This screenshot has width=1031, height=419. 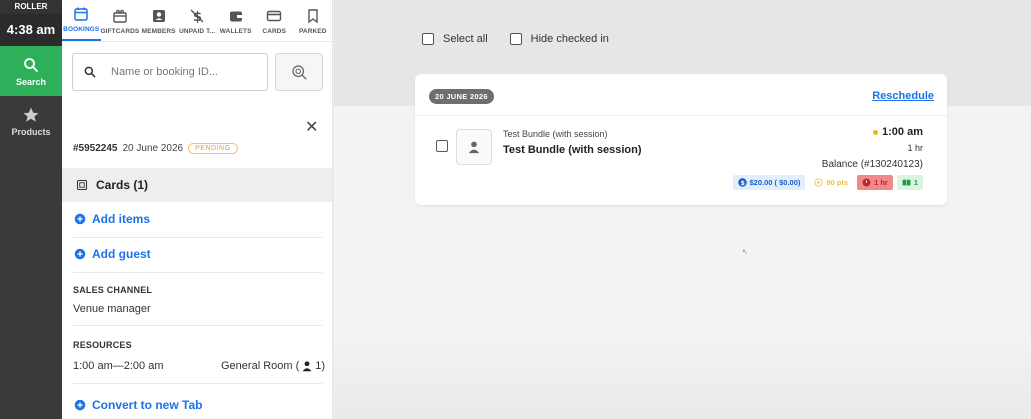 What do you see at coordinates (837, 182) in the screenshot?
I see `points-badge-label: 90 pts` at bounding box center [837, 182].